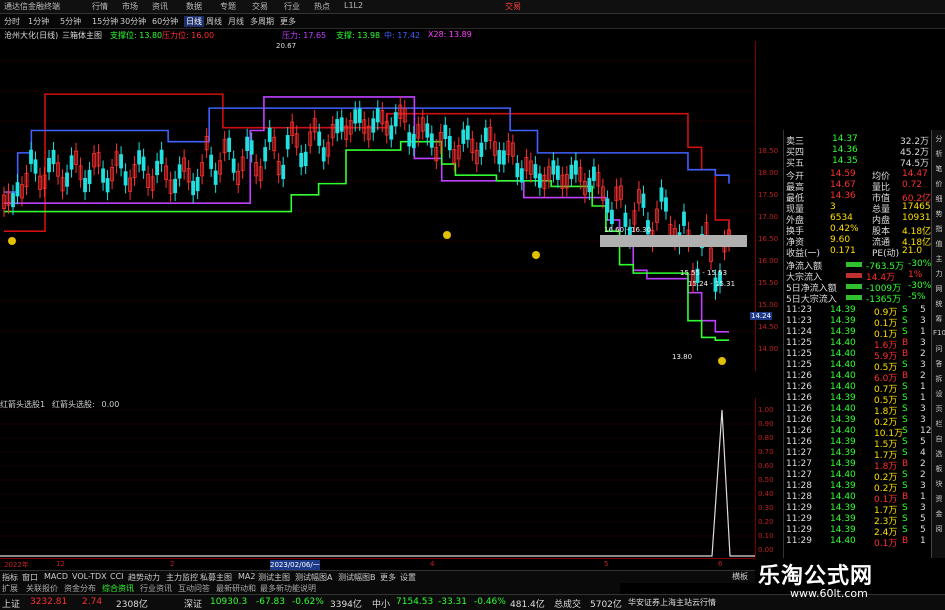 The width and height of the screenshot is (945, 610). What do you see at coordinates (70, 21) in the screenshot?
I see `period-tab-2: 5分钟` at bounding box center [70, 21].